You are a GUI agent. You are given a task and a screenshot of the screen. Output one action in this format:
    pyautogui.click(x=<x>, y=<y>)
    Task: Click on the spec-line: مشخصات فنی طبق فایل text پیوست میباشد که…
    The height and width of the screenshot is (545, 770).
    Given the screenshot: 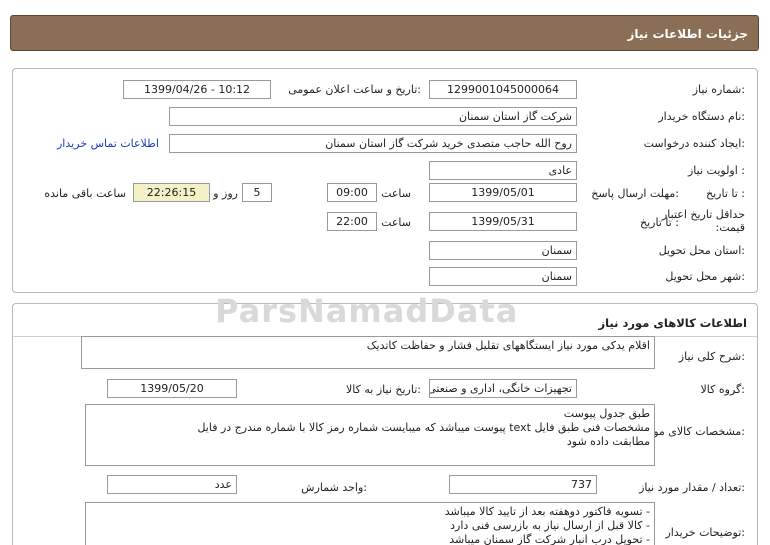 What is the action you would take?
    pyautogui.click(x=423, y=427)
    